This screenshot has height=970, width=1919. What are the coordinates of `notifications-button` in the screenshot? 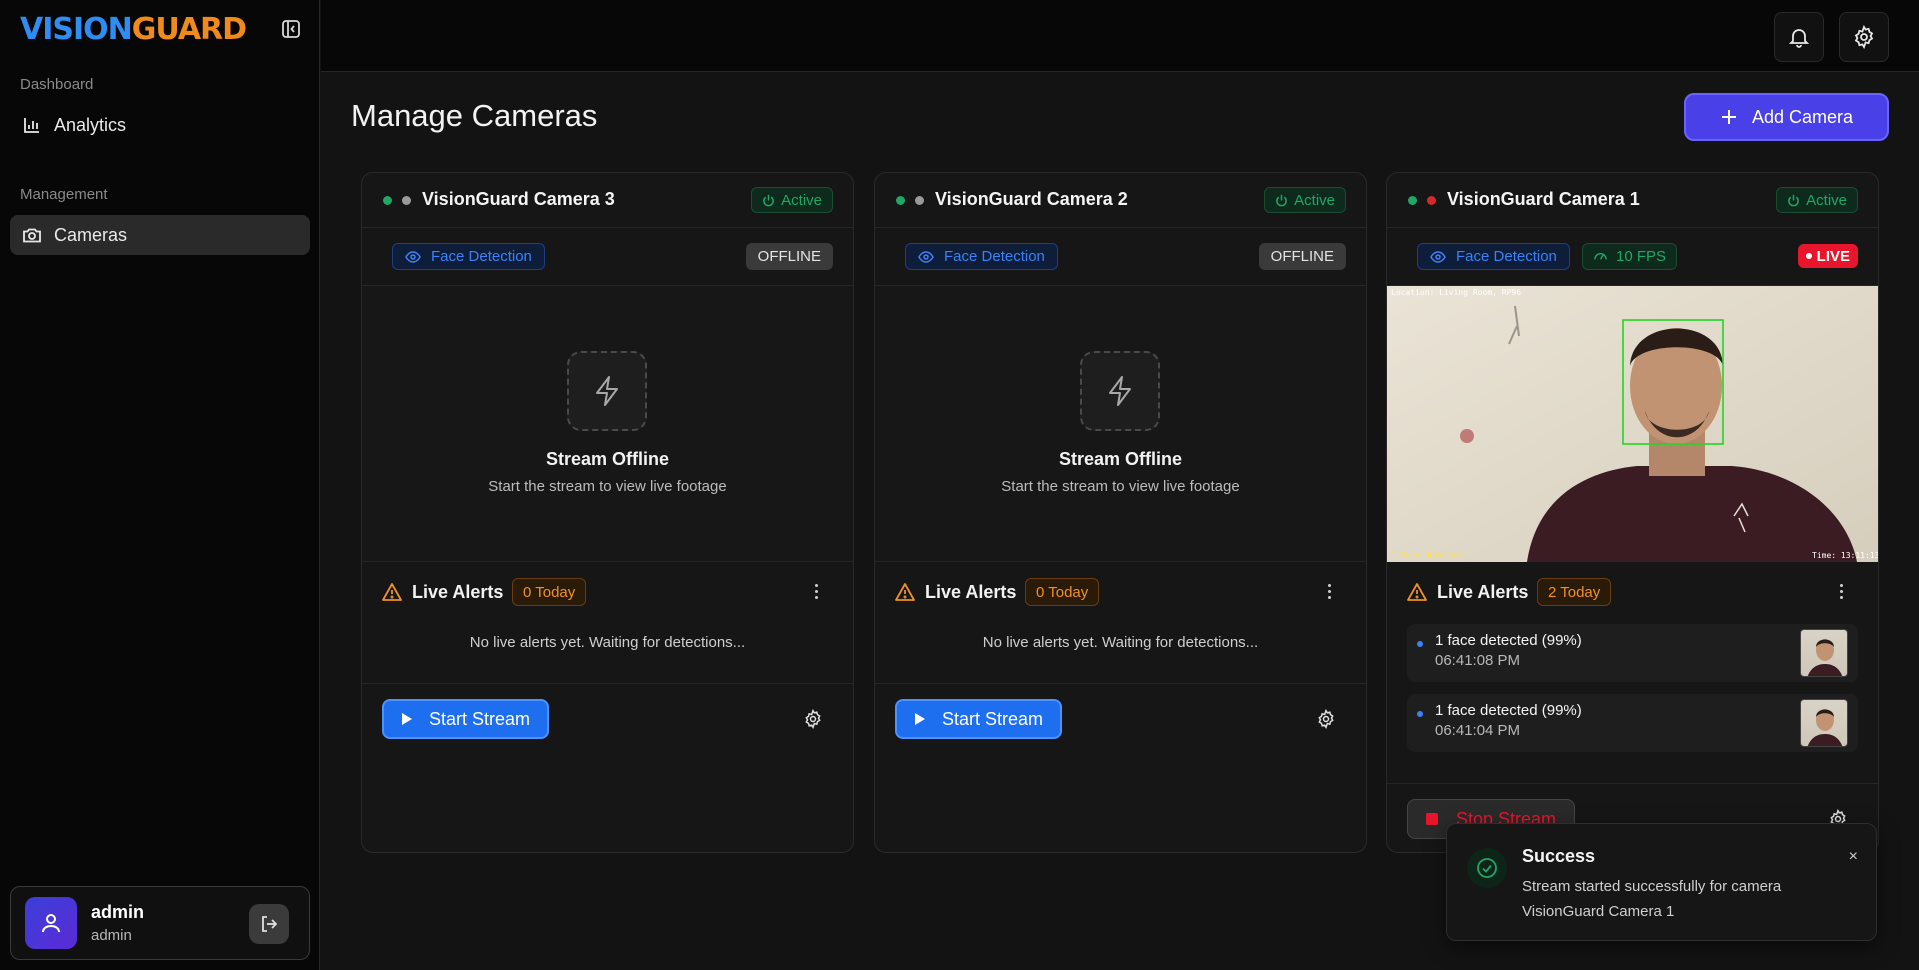 It's located at (1799, 37).